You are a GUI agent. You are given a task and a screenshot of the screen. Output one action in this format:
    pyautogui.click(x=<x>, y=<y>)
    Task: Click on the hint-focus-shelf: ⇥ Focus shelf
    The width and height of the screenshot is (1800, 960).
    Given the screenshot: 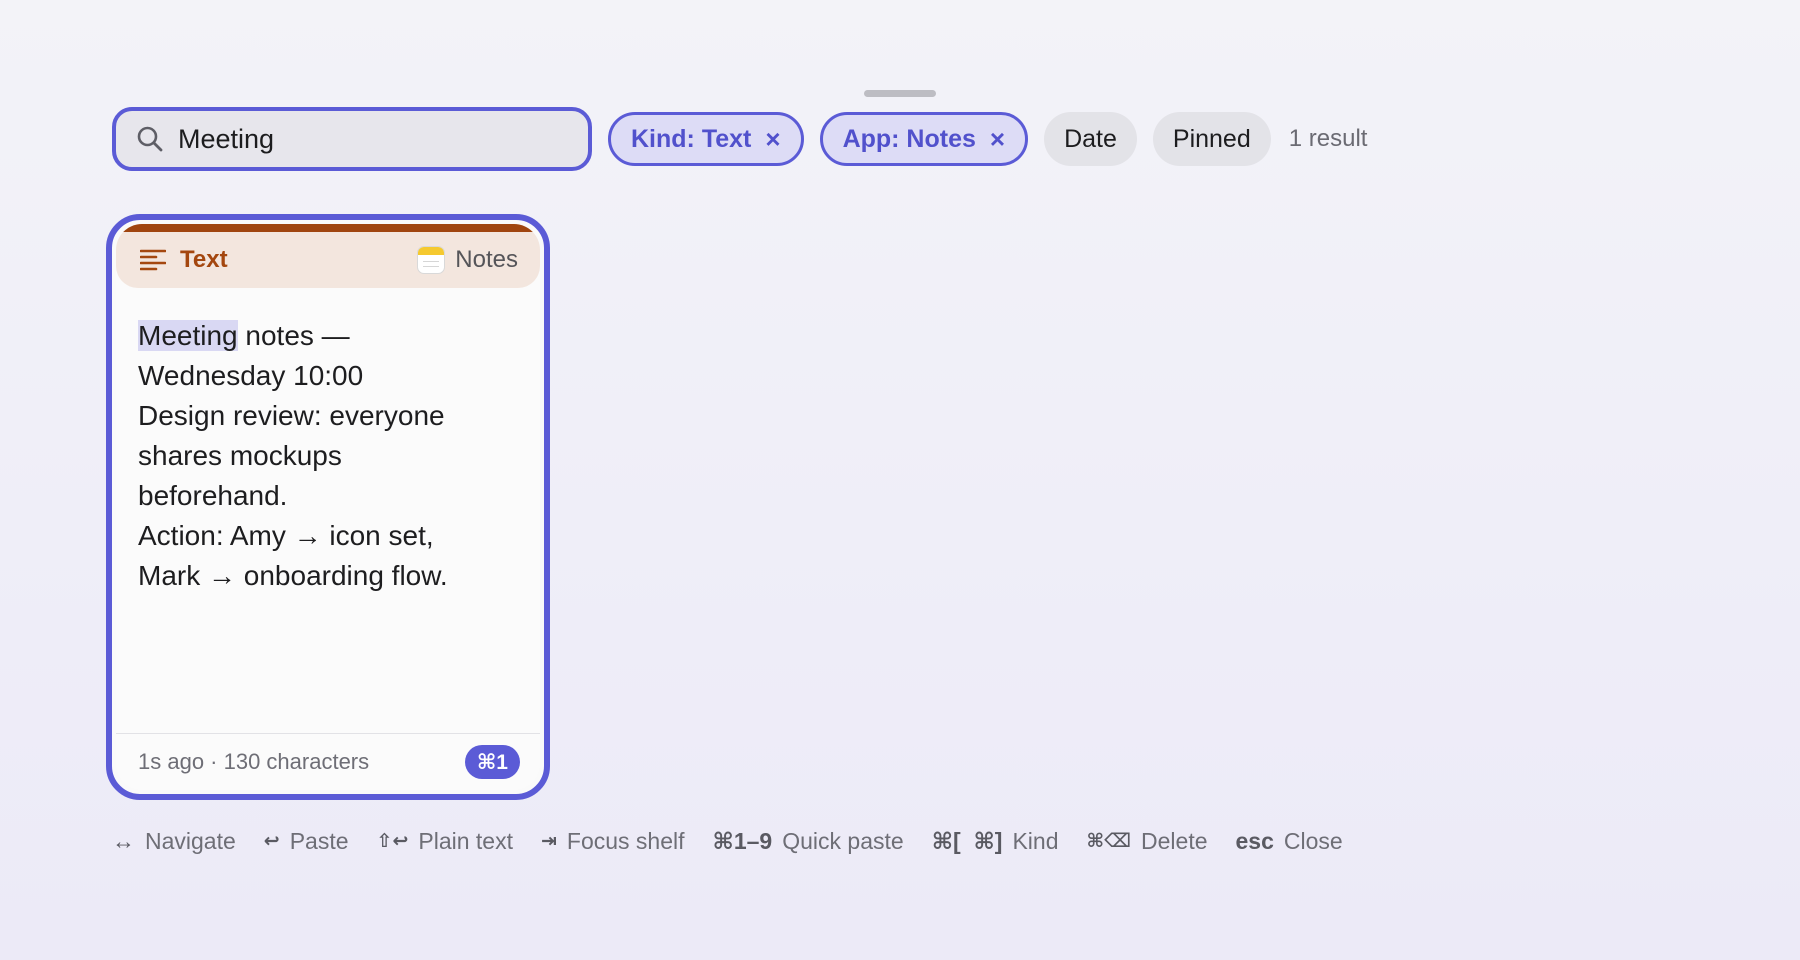 What is the action you would take?
    pyautogui.click(x=613, y=841)
    